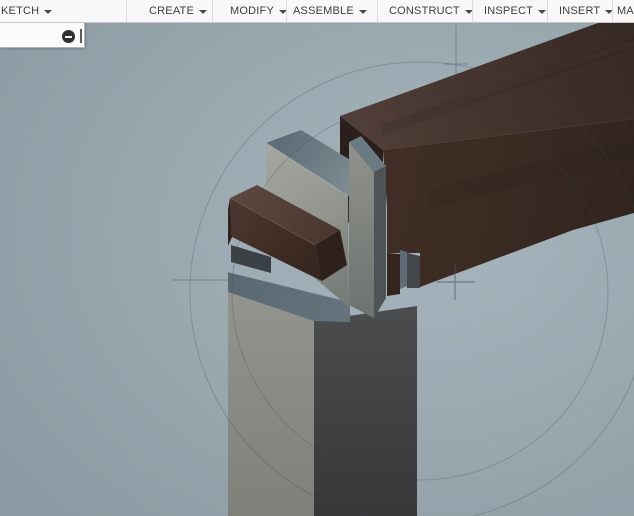 This screenshot has width=634, height=516. I want to click on menu-make-label: MA, so click(625, 11).